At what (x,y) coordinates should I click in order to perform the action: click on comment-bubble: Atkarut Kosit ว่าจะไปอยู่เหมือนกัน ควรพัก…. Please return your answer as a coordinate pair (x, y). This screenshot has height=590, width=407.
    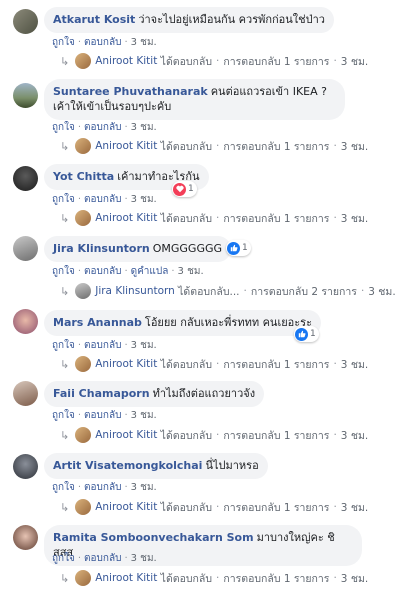
    Looking at the image, I should click on (189, 20).